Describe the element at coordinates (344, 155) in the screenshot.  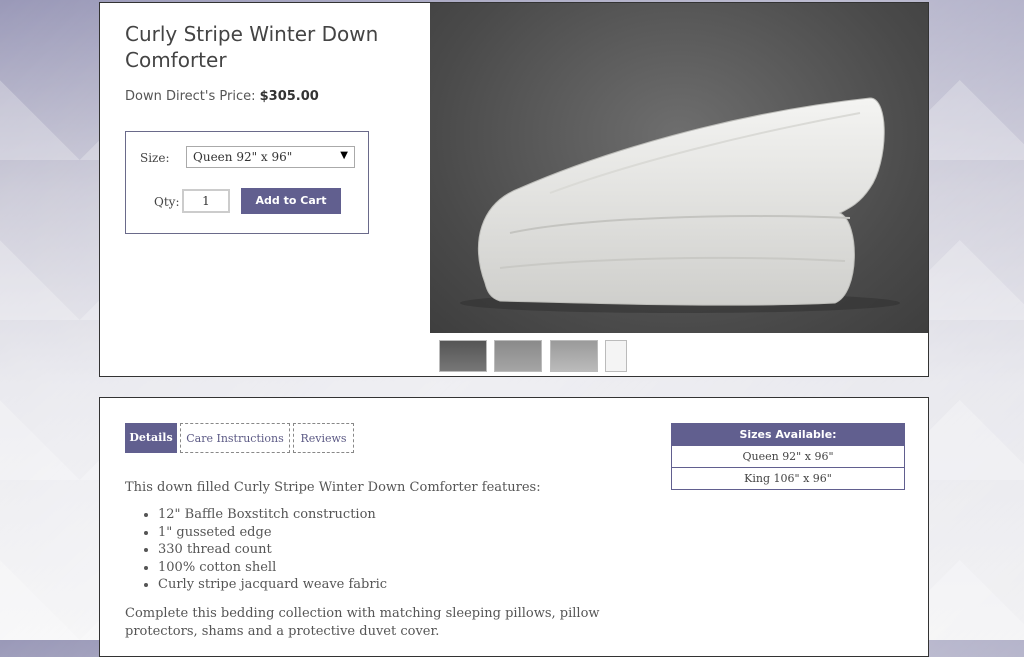
I see `dropdown-arrow-icon: ▼` at that location.